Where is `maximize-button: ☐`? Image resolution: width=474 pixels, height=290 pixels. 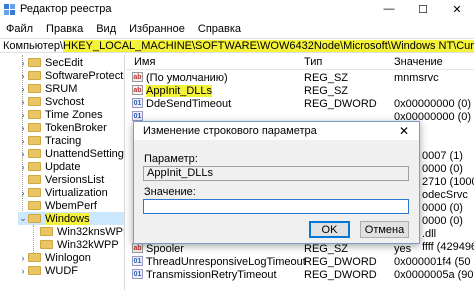 maximize-button: ☐ is located at coordinates (423, 9).